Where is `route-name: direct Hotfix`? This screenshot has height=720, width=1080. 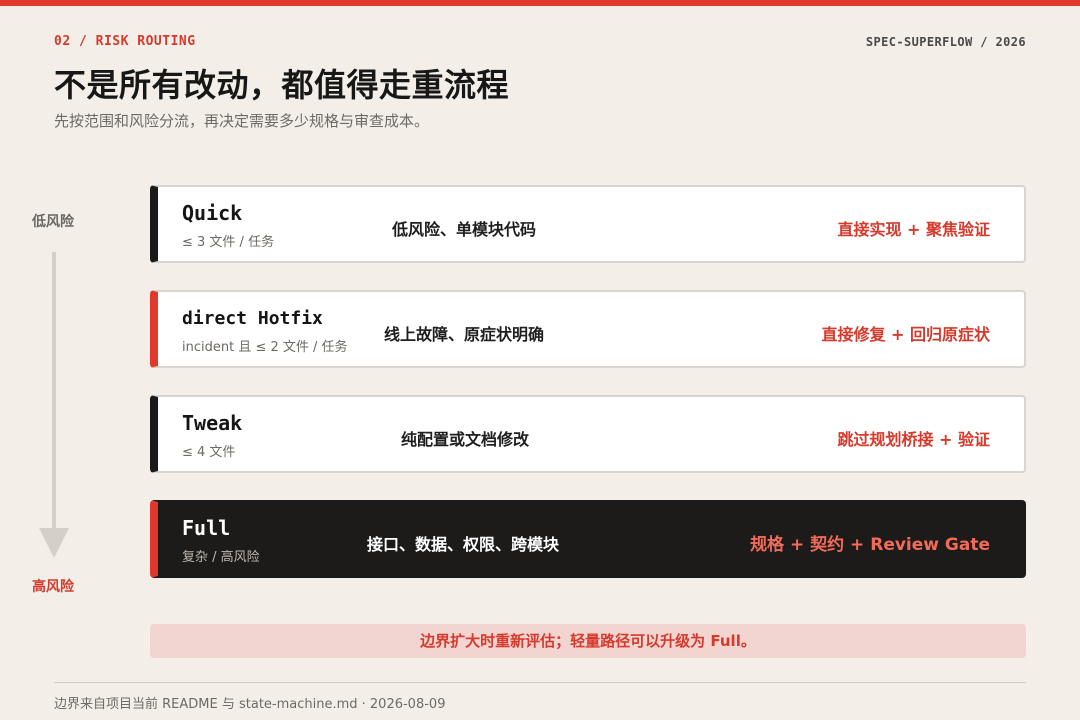
route-name: direct Hotfix is located at coordinates (252, 318).